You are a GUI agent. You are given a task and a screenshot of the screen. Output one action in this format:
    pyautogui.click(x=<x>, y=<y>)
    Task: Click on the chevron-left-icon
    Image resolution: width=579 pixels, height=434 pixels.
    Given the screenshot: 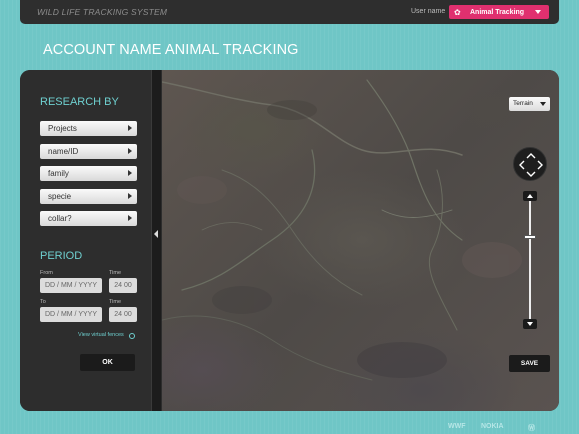 What is the action you would take?
    pyautogui.click(x=156, y=234)
    